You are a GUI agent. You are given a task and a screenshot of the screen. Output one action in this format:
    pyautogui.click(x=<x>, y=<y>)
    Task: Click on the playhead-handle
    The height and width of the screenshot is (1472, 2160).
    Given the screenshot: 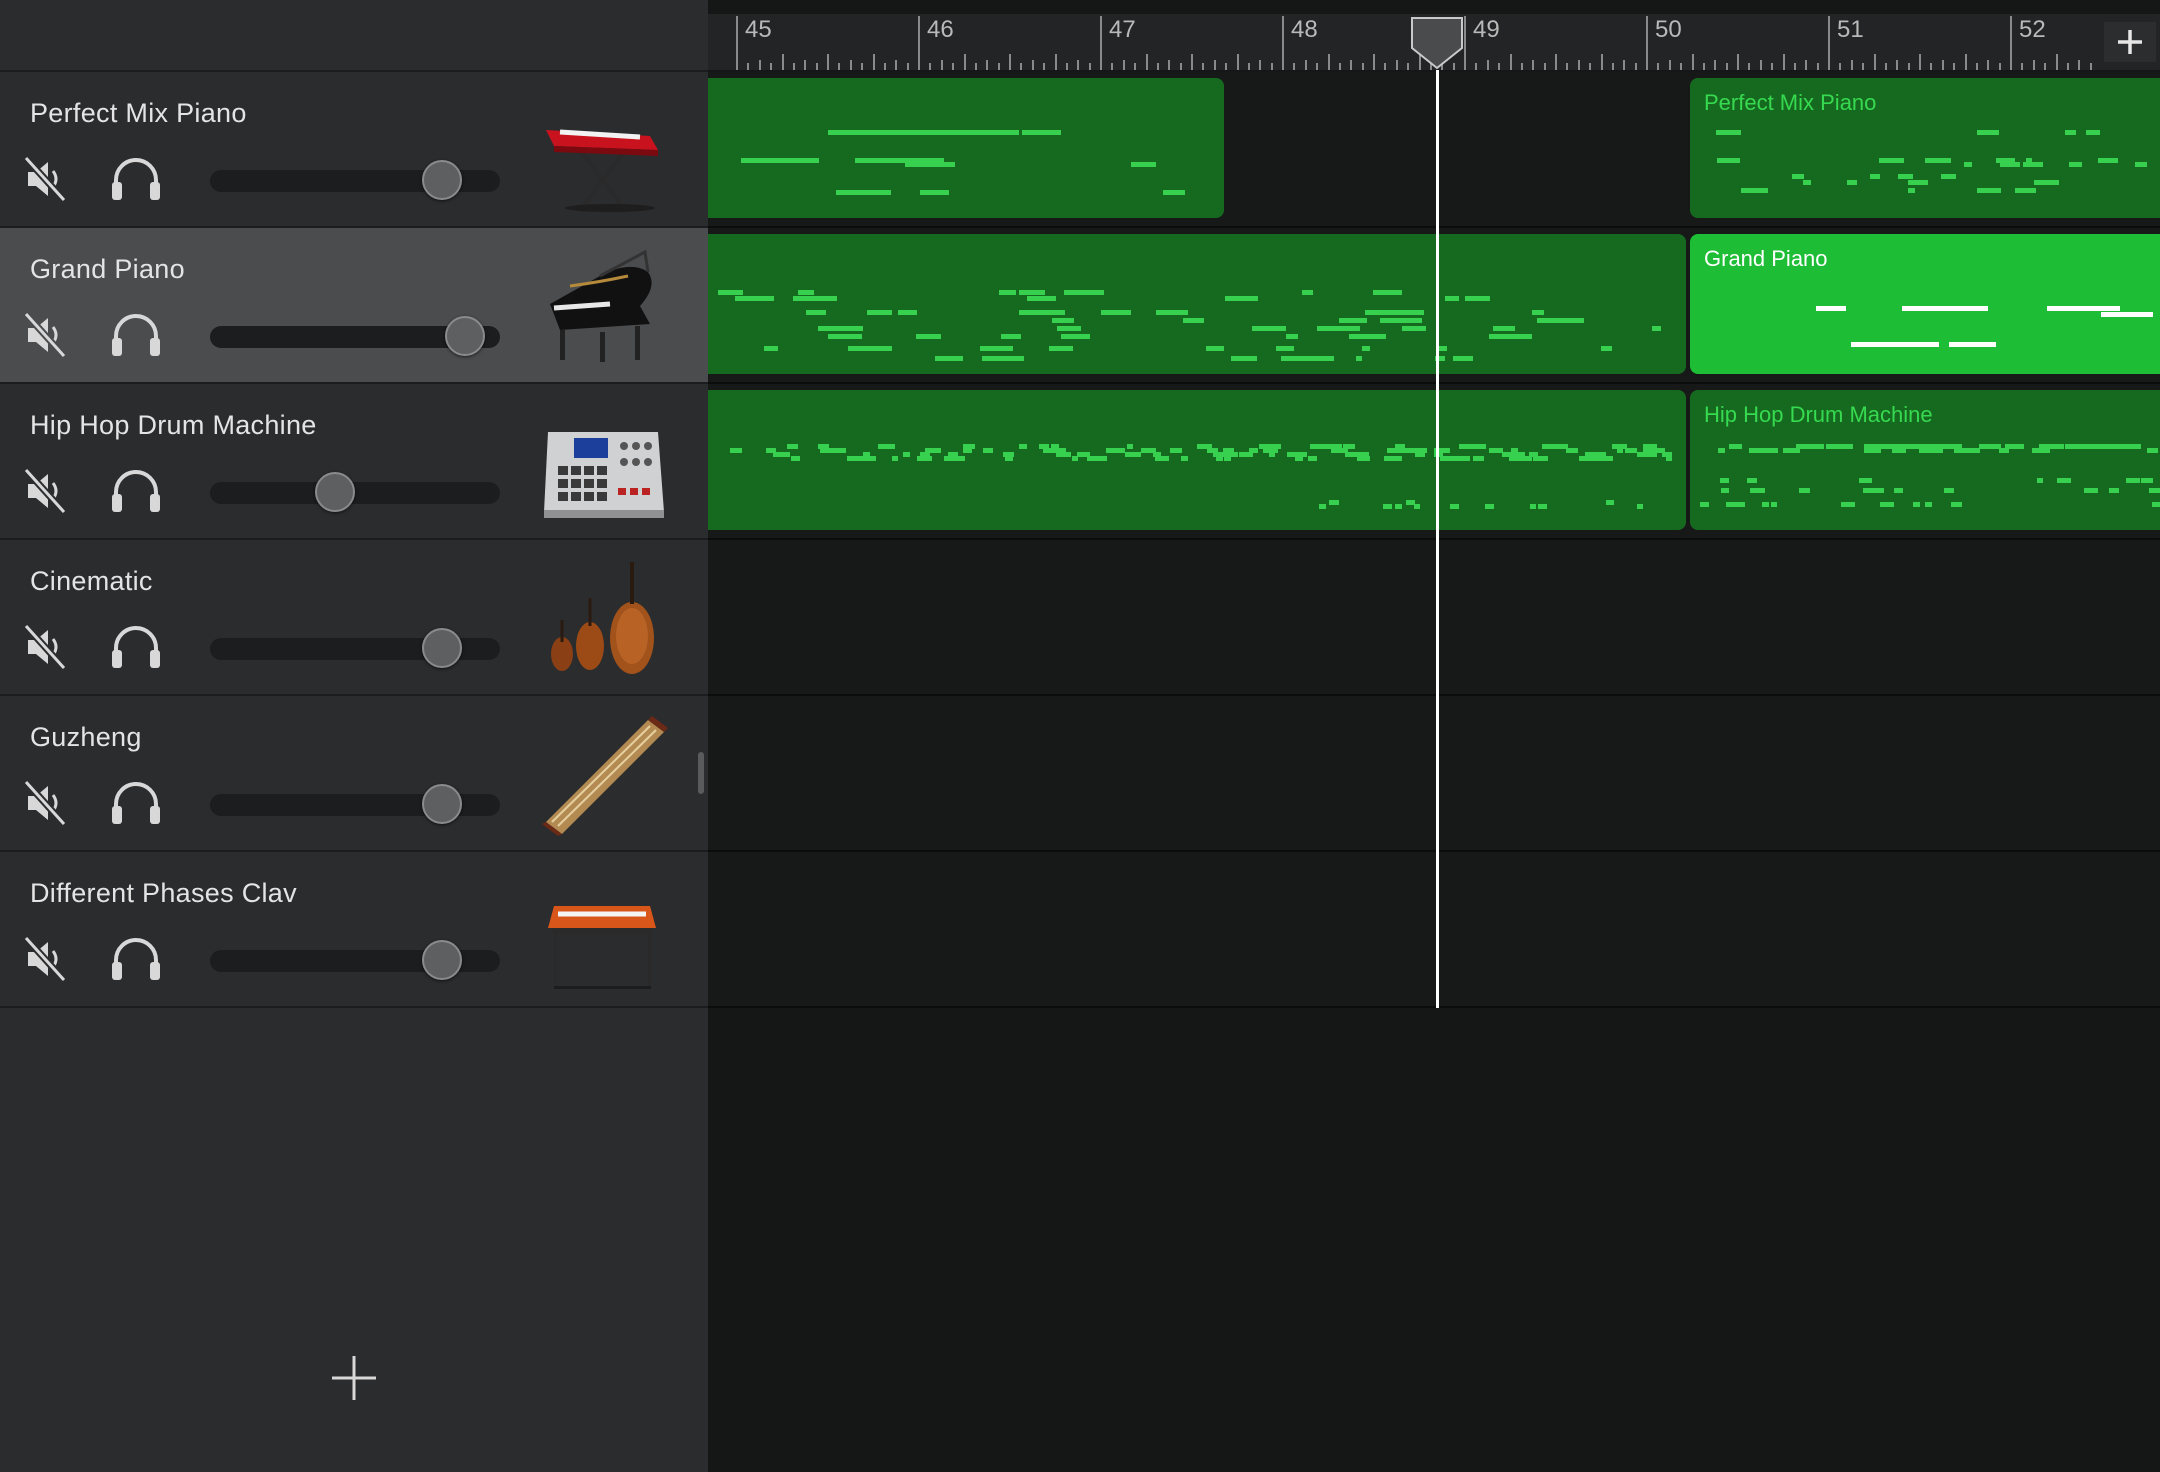 What is the action you would take?
    pyautogui.click(x=1437, y=43)
    